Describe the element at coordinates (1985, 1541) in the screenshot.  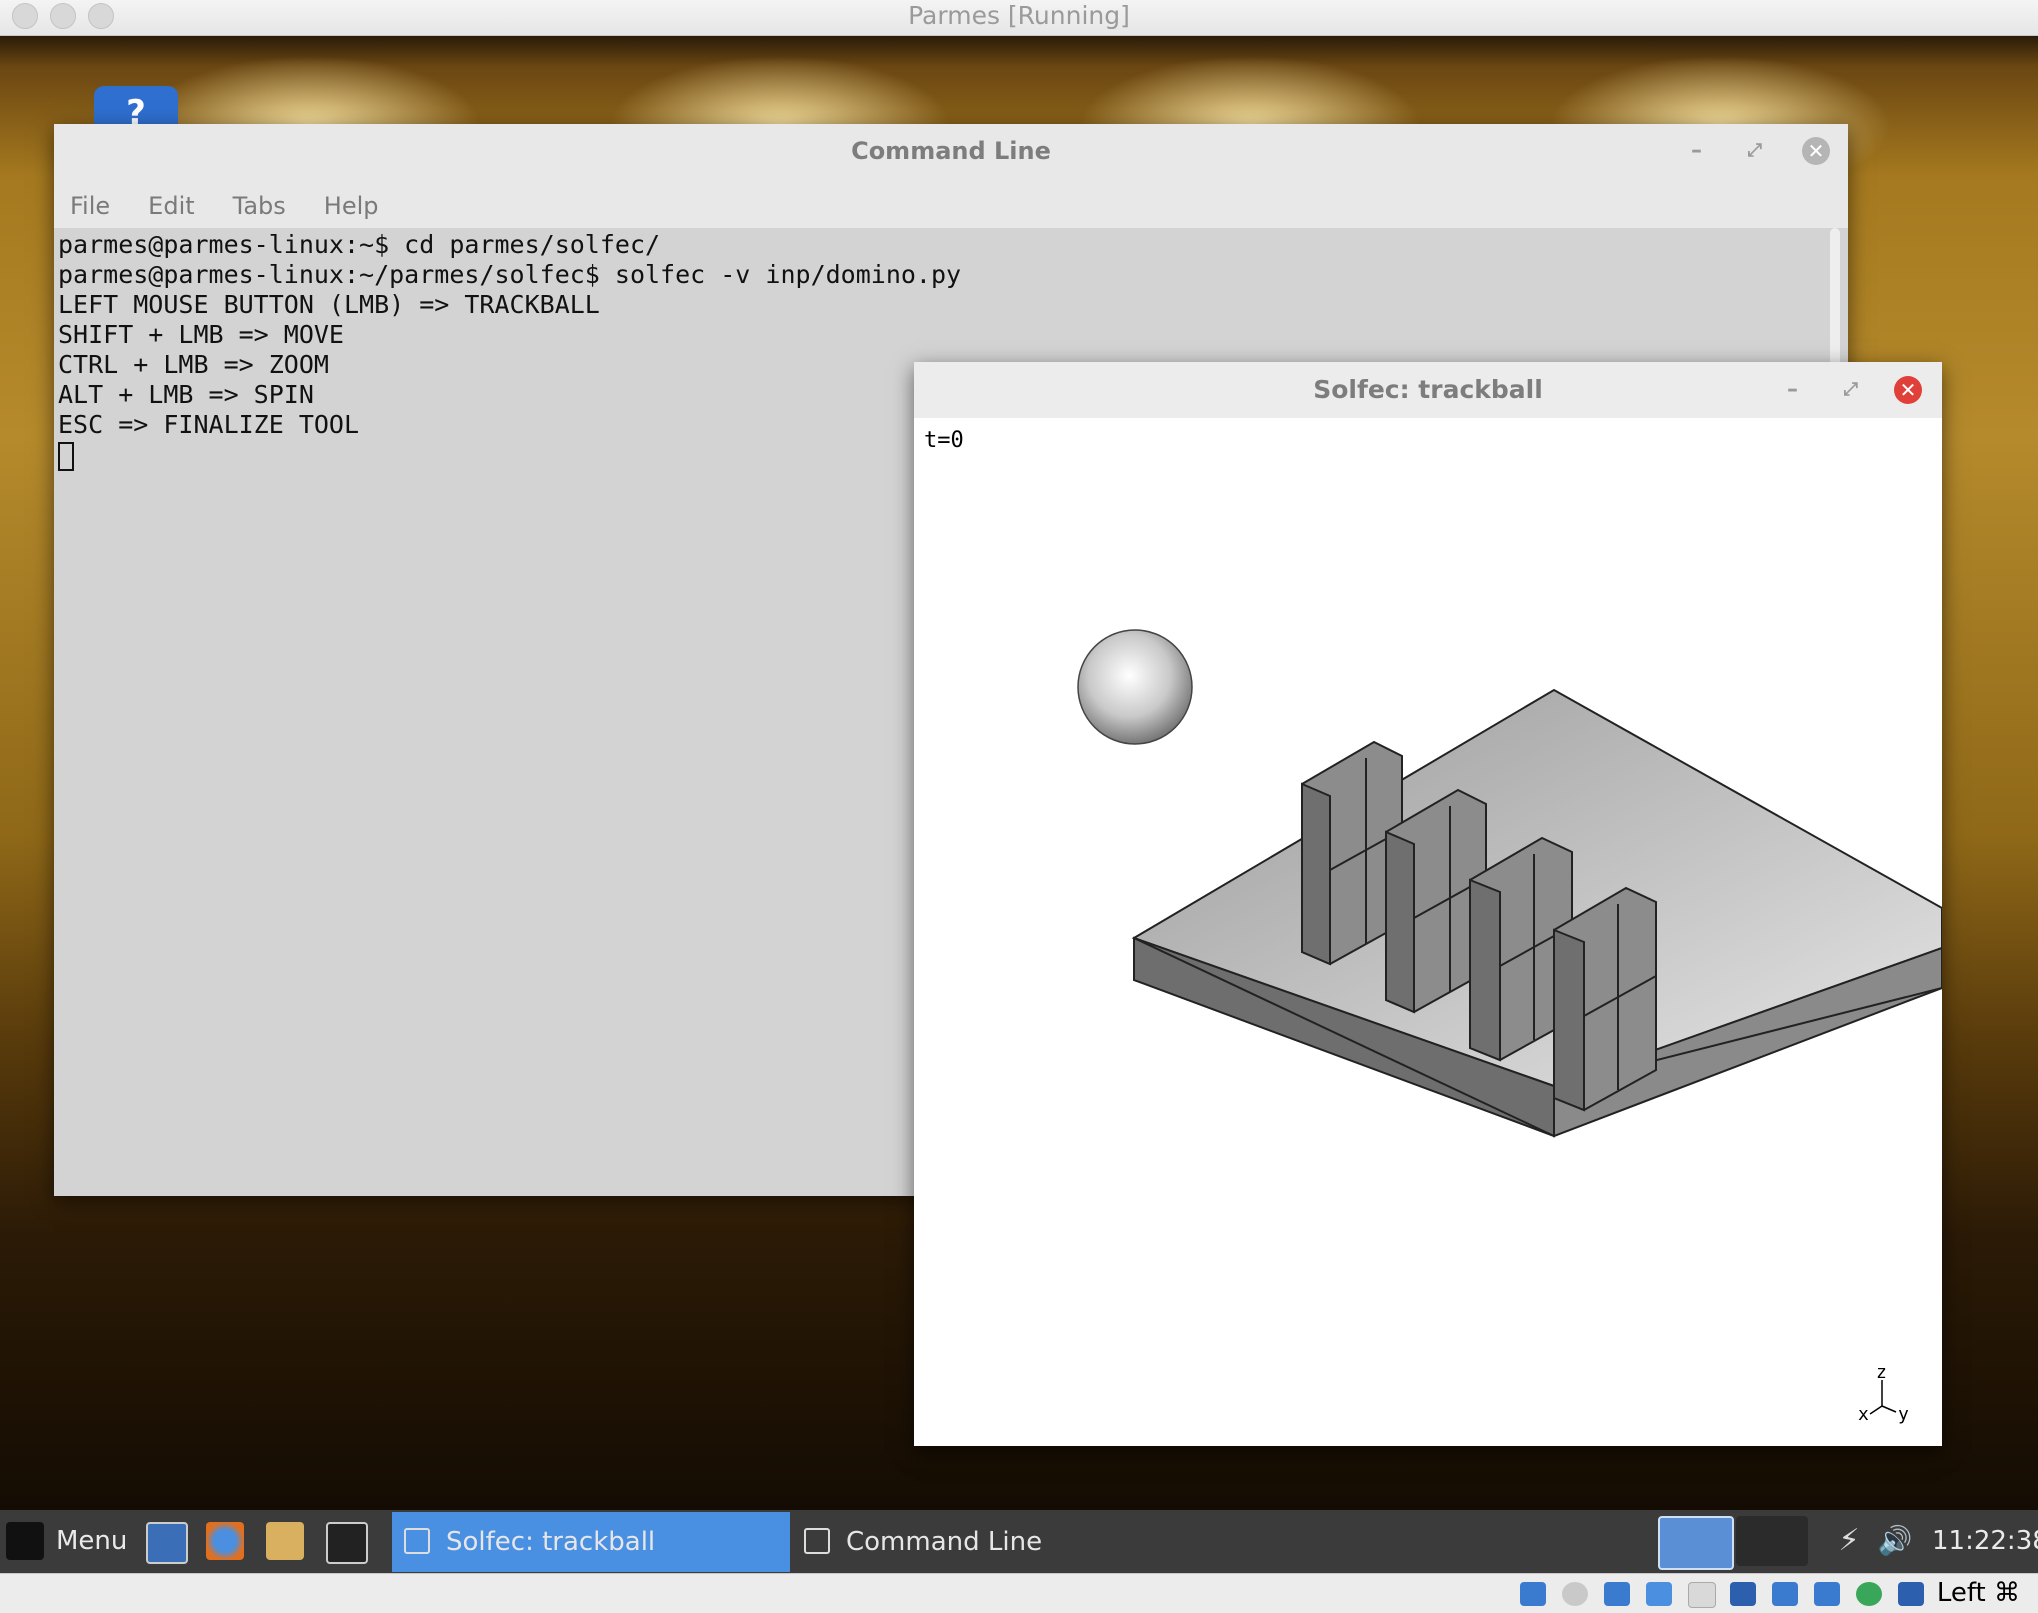
I see `clock: 11:22:38` at that location.